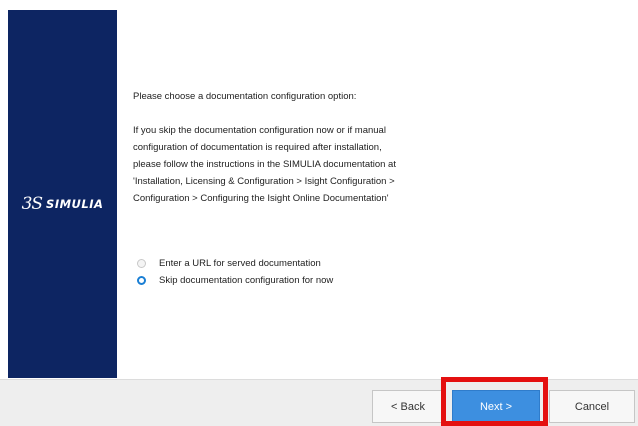  I want to click on option-skip-config: Skip documentation configuration for now, so click(235, 280).